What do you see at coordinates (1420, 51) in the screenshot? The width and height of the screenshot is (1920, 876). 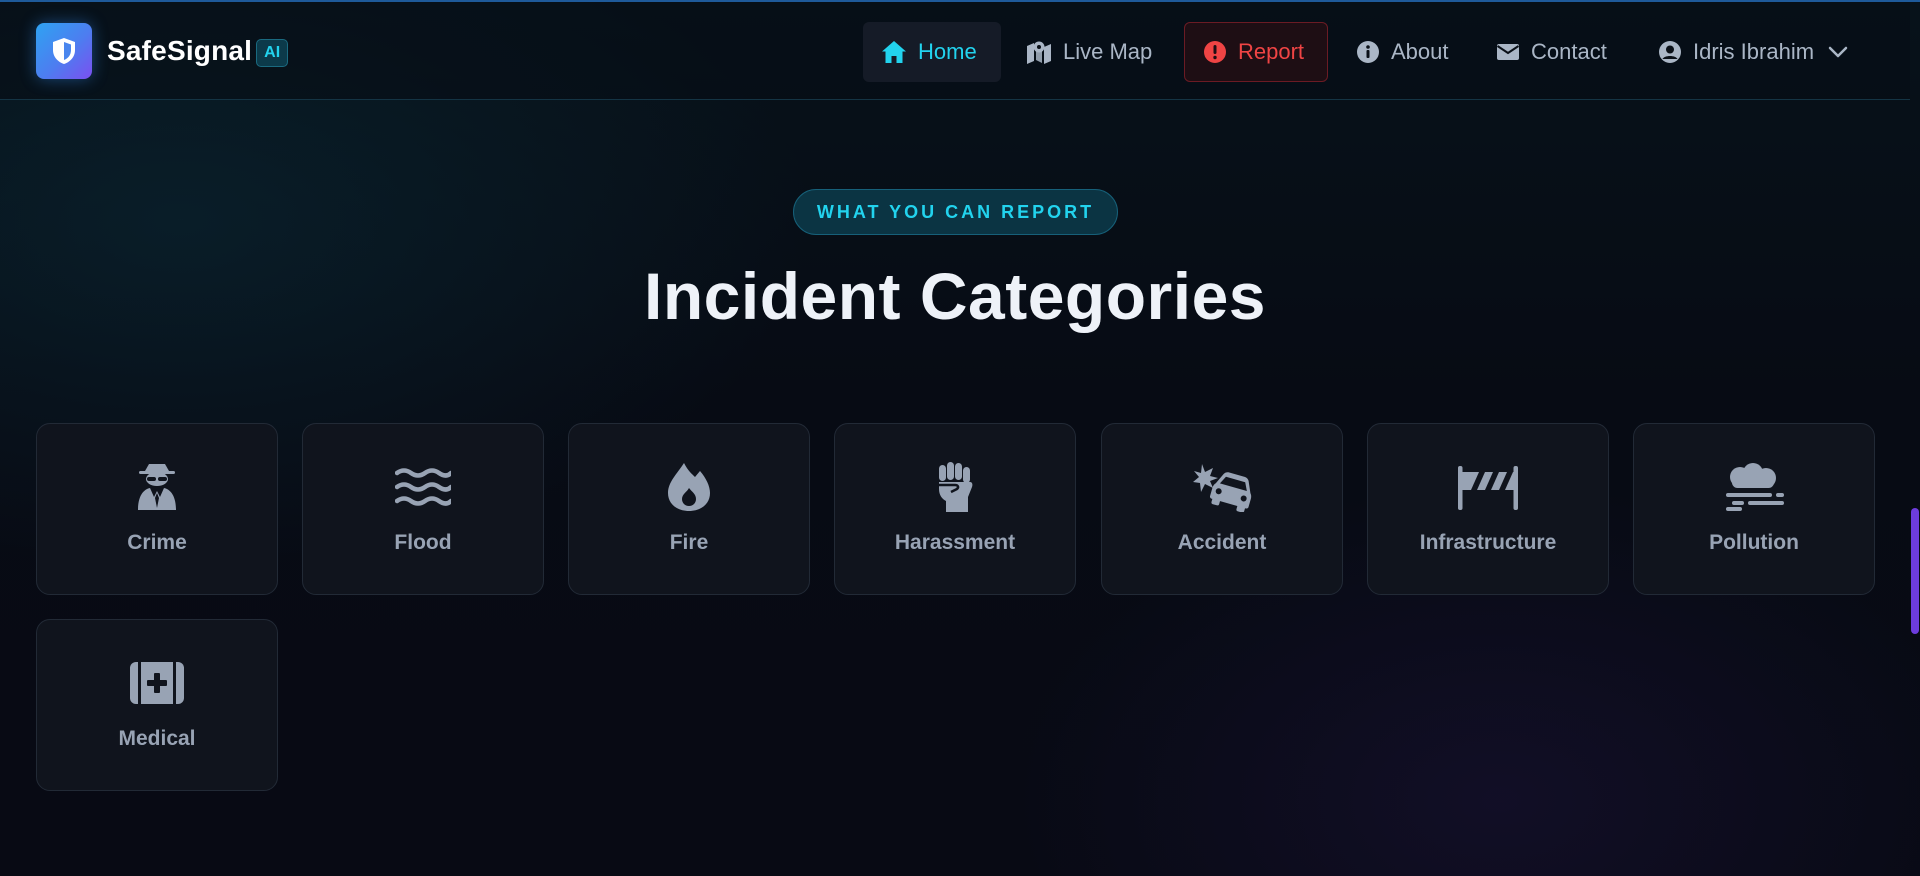 I see `nav-about-label: About` at bounding box center [1420, 51].